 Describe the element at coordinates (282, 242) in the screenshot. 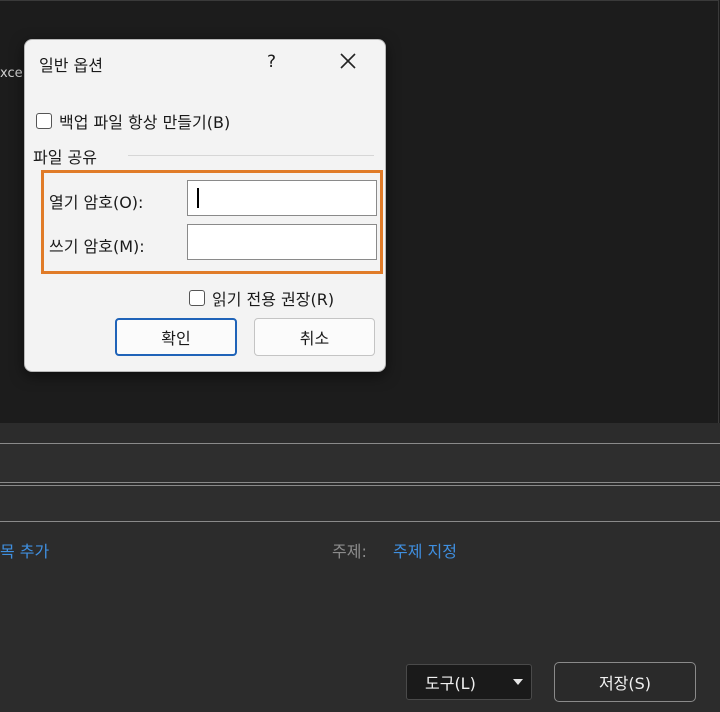

I see `modify-password-input` at that location.